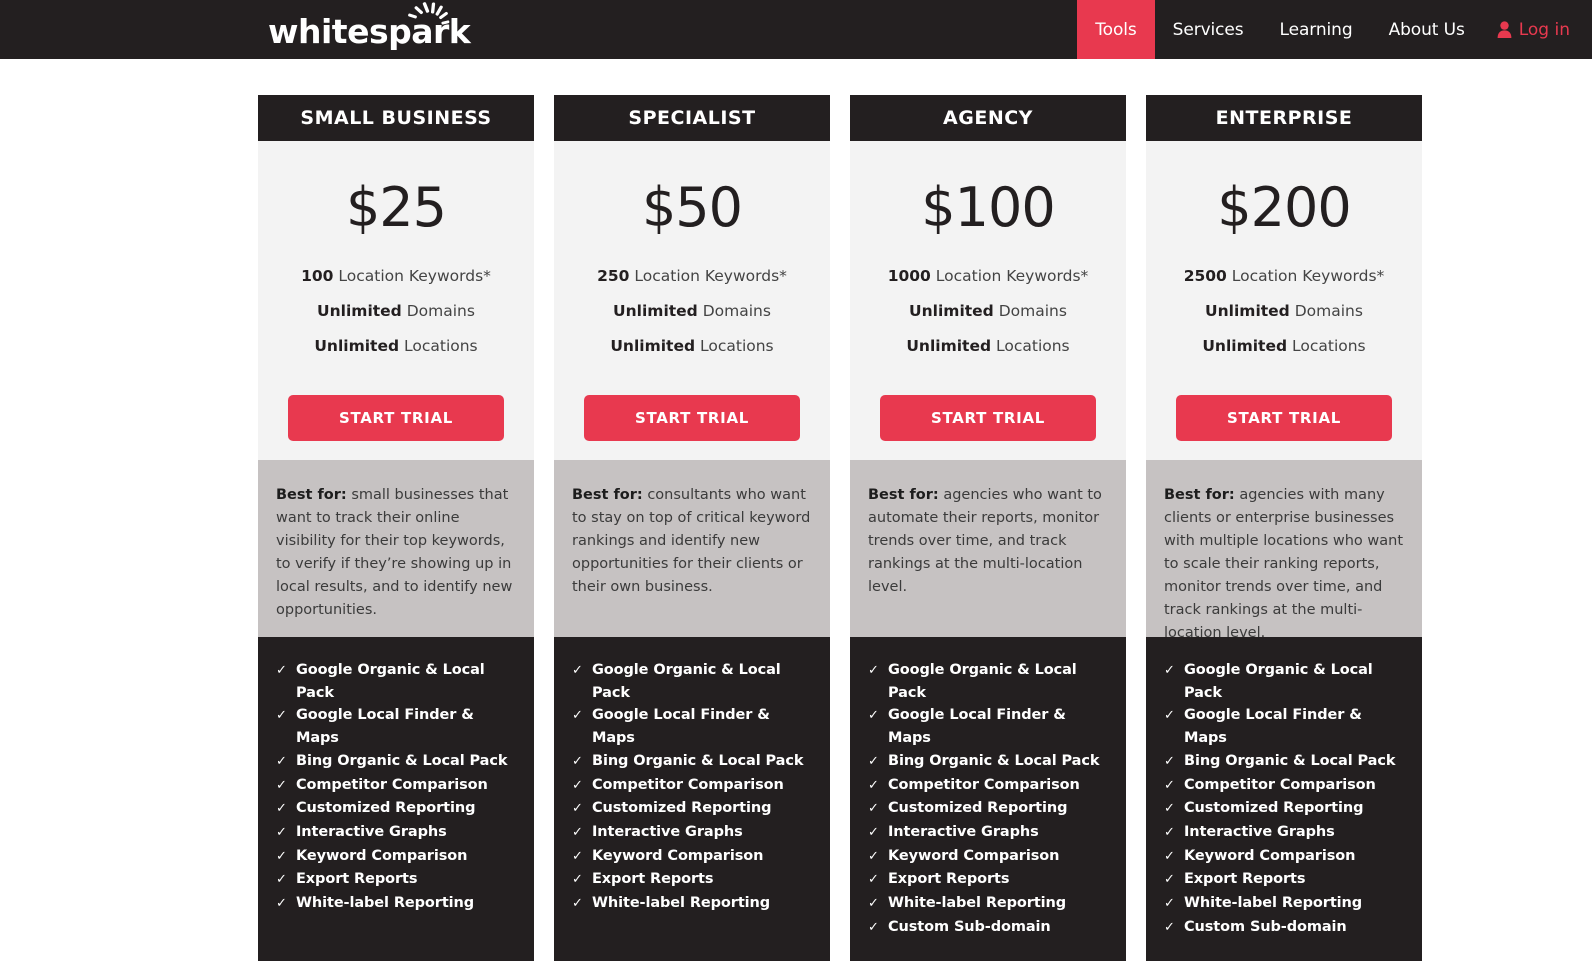 This screenshot has width=1592, height=961. Describe the element at coordinates (988, 418) in the screenshot. I see `start-trial-button-agency: START TRIAL` at that location.